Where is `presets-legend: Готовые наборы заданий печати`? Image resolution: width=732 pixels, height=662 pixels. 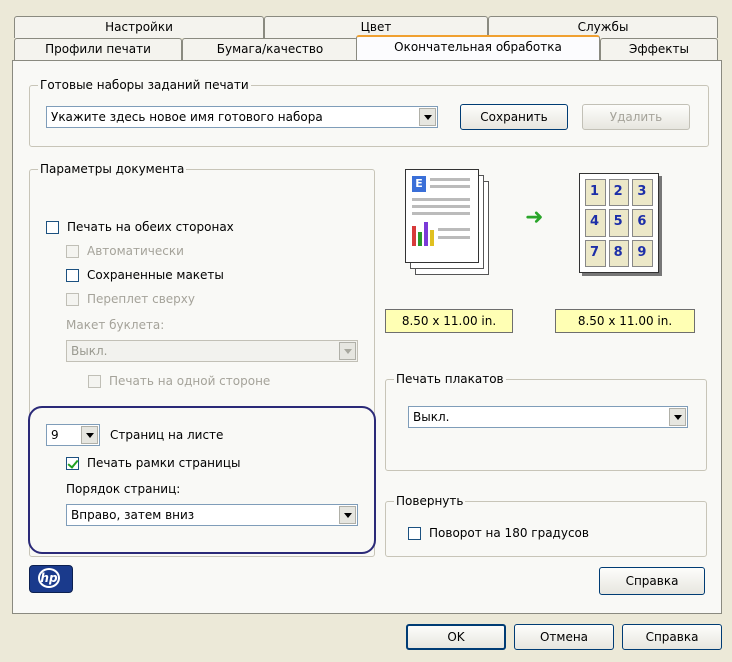 presets-legend: Готовые наборы заданий печати is located at coordinates (144, 85).